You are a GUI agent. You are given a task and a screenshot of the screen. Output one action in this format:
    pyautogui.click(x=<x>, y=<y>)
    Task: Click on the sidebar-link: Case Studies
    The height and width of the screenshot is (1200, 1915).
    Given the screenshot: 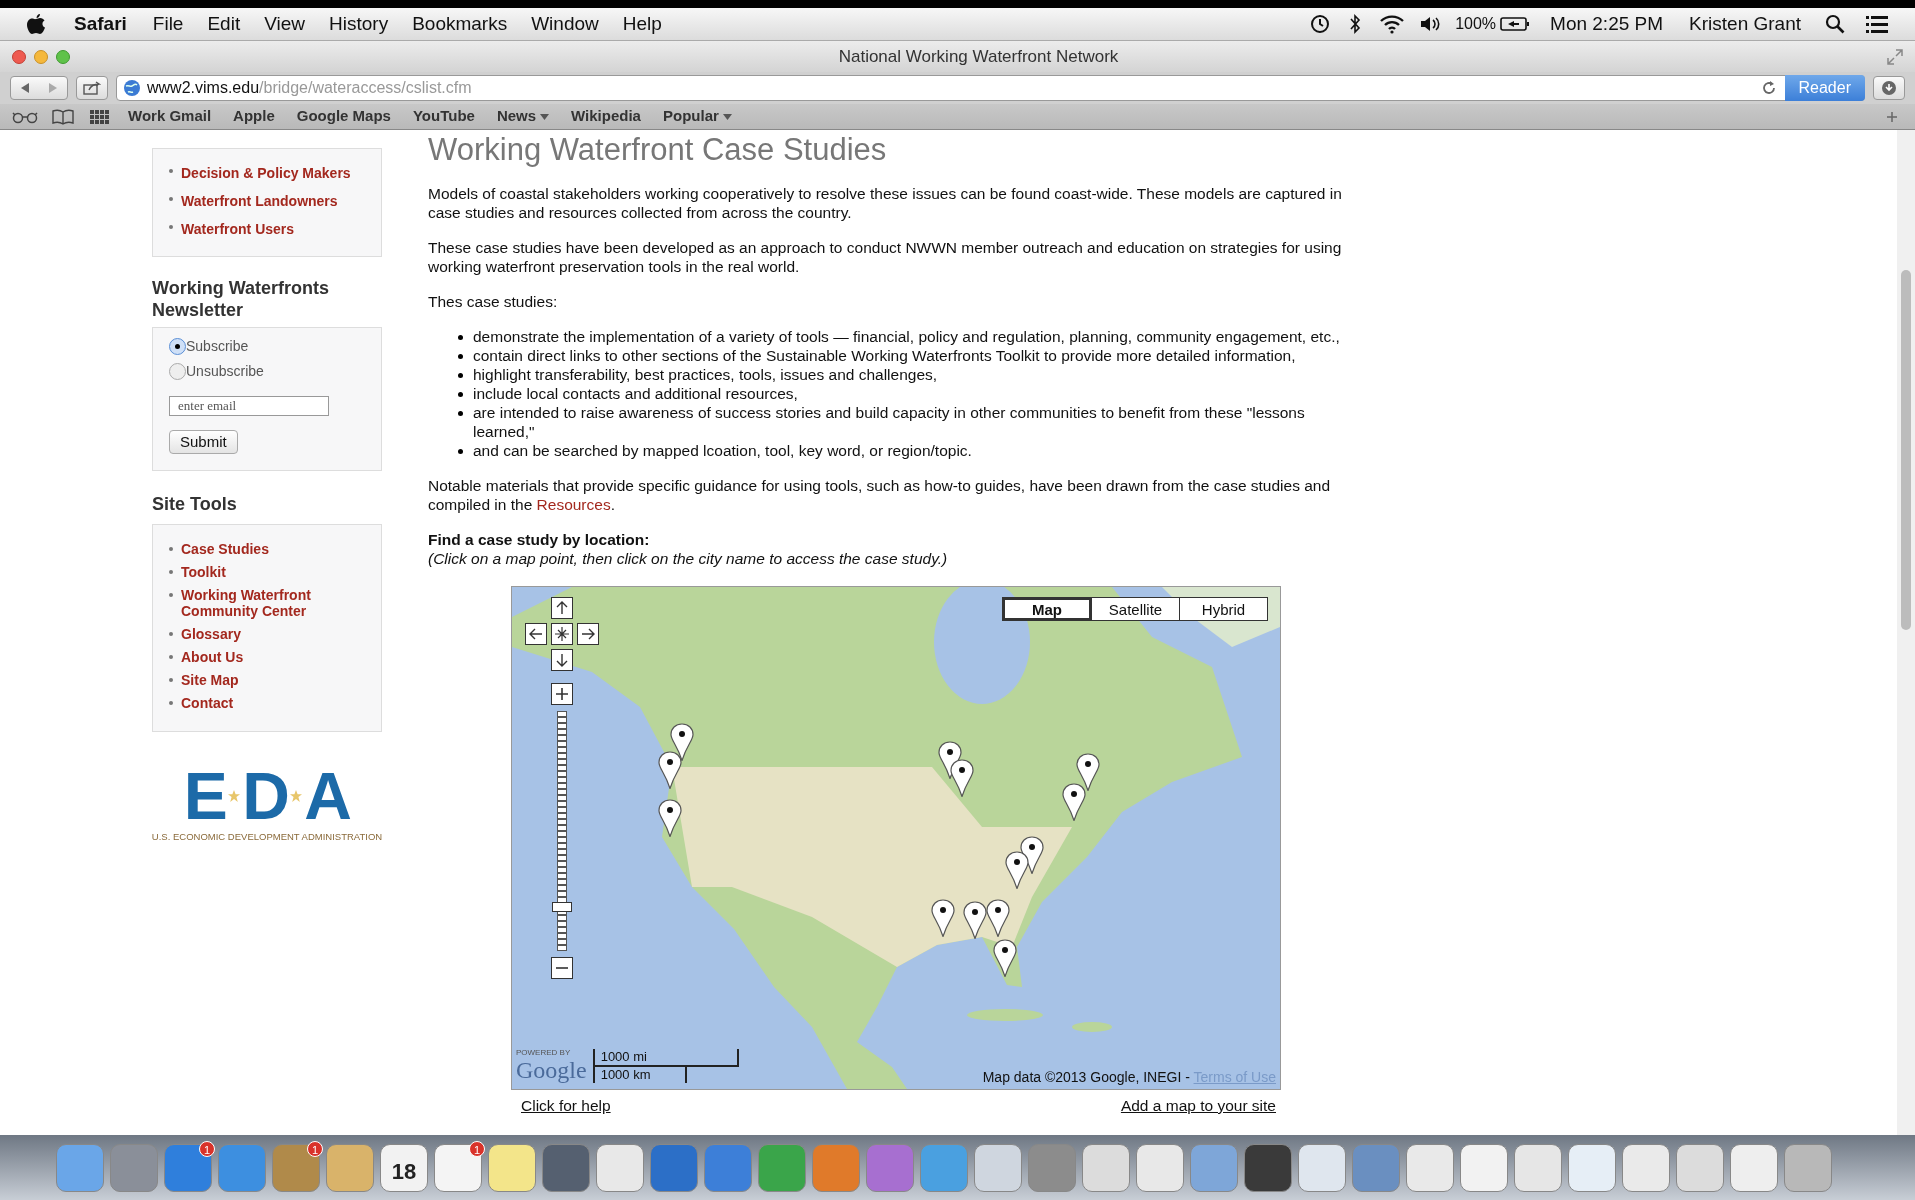 What is the action you would take?
    pyautogui.click(x=261, y=549)
    